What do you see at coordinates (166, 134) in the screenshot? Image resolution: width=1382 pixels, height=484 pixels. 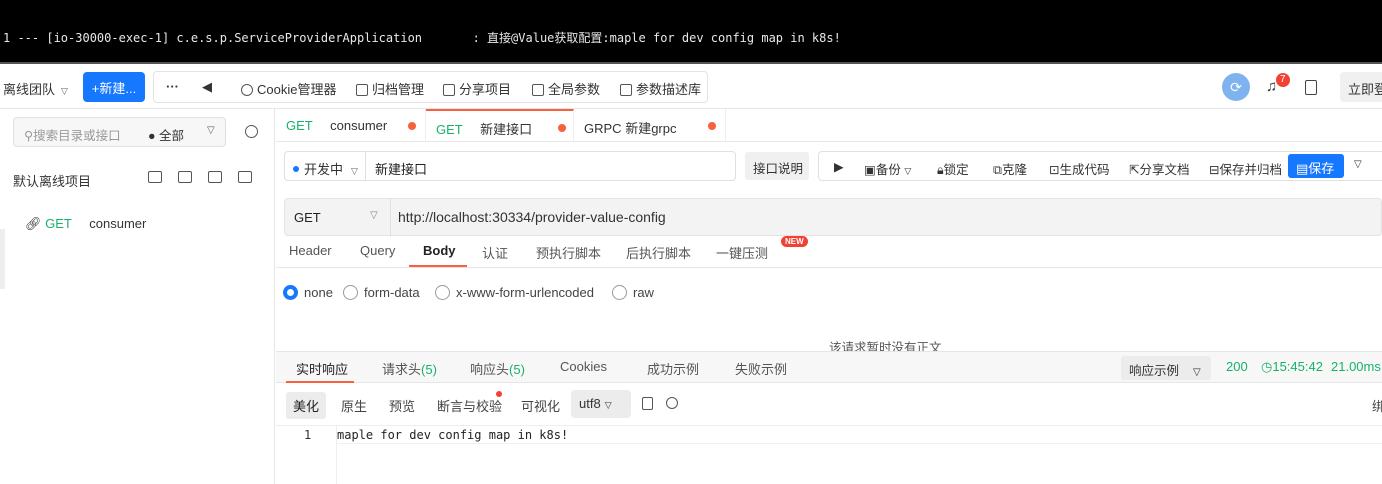 I see `filter-select: ● 全部` at bounding box center [166, 134].